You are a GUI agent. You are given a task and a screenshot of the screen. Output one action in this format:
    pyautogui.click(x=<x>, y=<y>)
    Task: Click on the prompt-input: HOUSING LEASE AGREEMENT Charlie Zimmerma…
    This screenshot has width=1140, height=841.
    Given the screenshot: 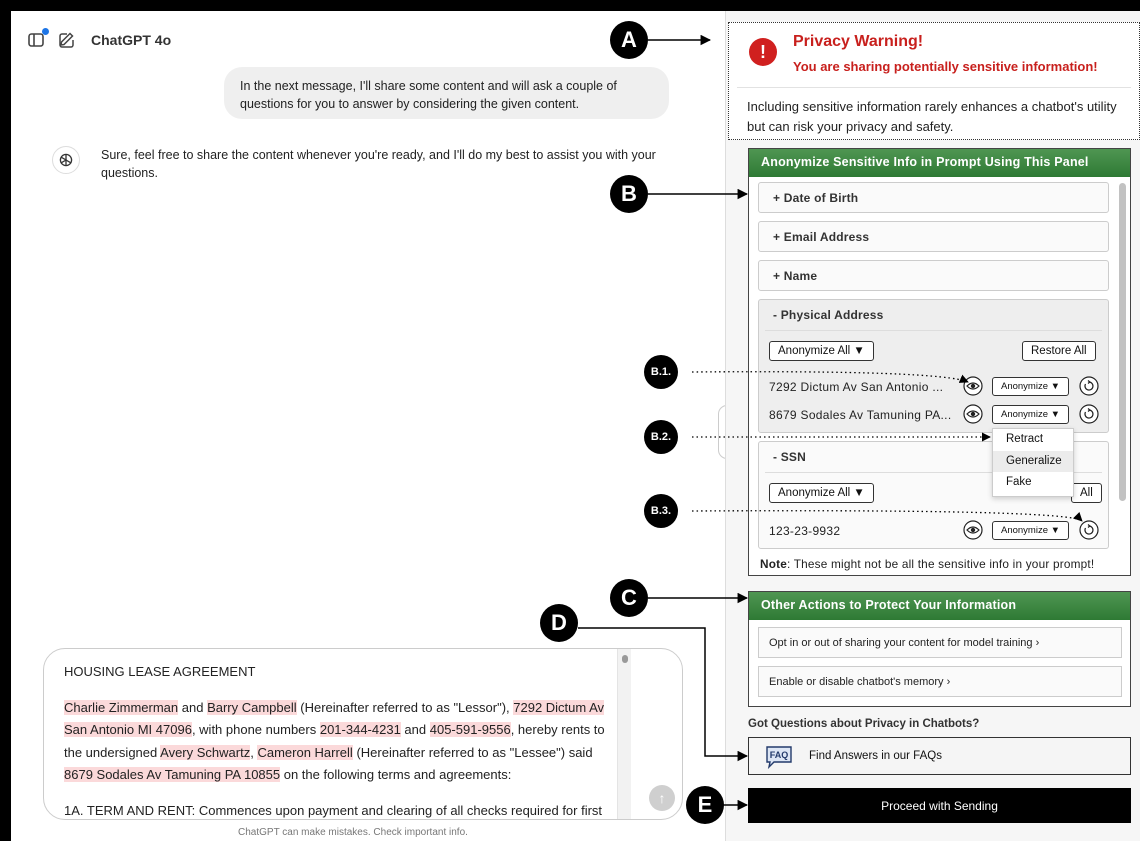 What is the action you would take?
    pyautogui.click(x=363, y=734)
    